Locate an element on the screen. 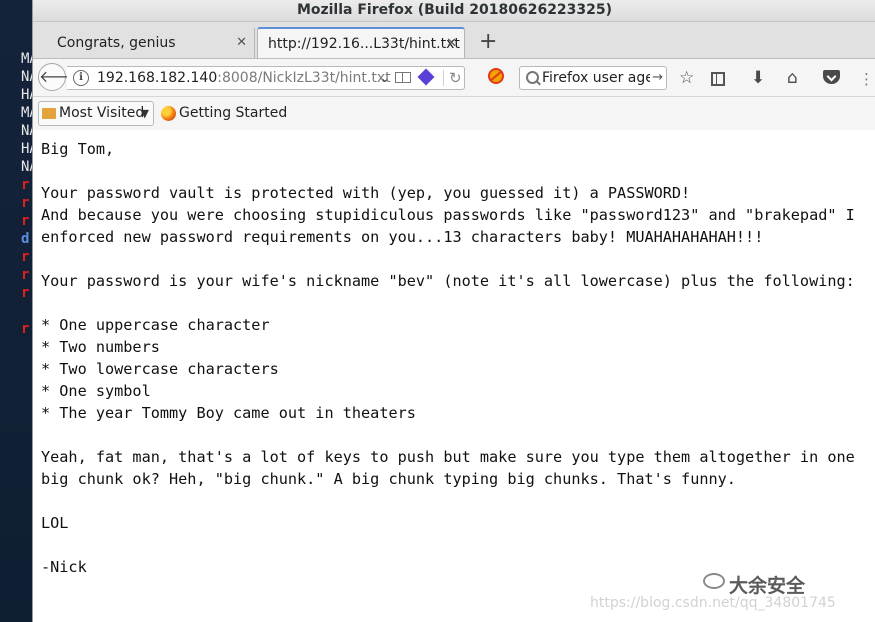 The height and width of the screenshot is (622, 875). home-icon: ⌂ is located at coordinates (792, 78).